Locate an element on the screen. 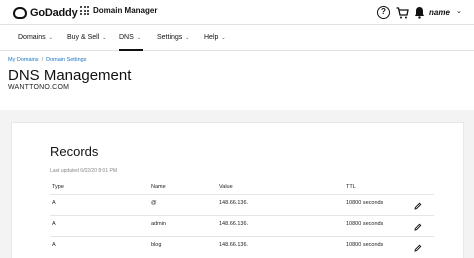 This screenshot has width=474, height=258. user-name: name is located at coordinates (439, 12).